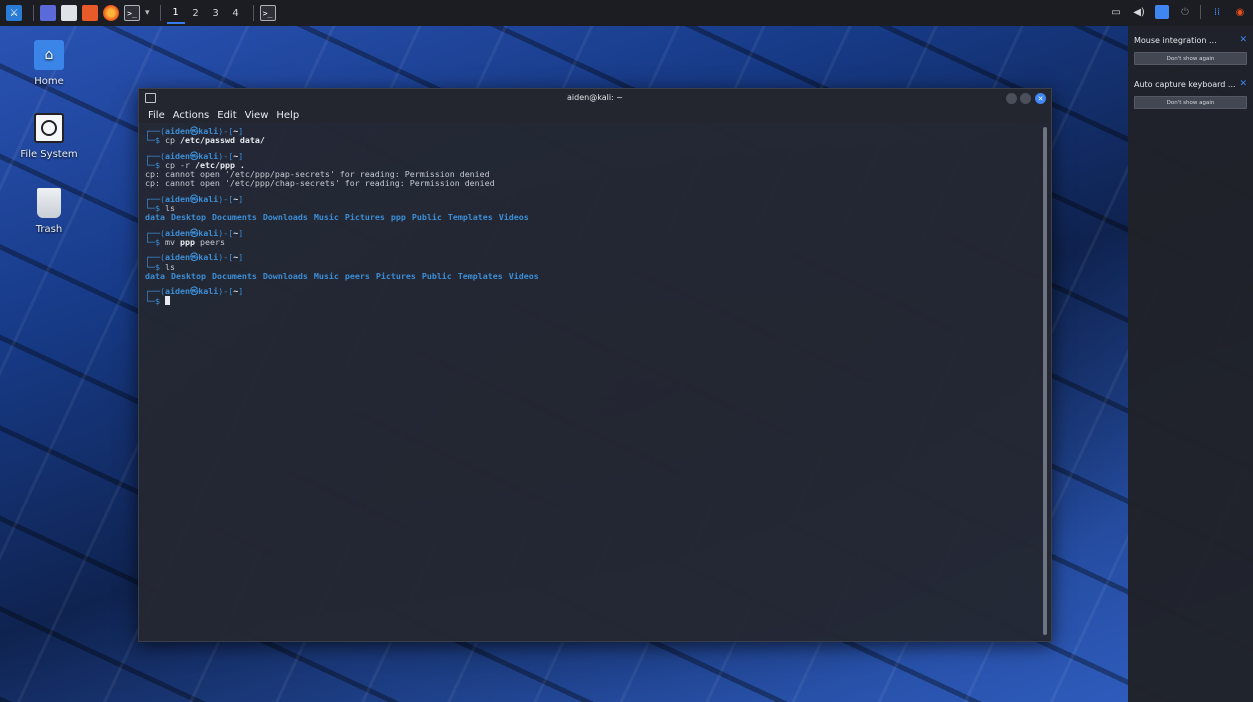  Describe the element at coordinates (188, 217) in the screenshot. I see `ls-entry: Desktop` at that location.